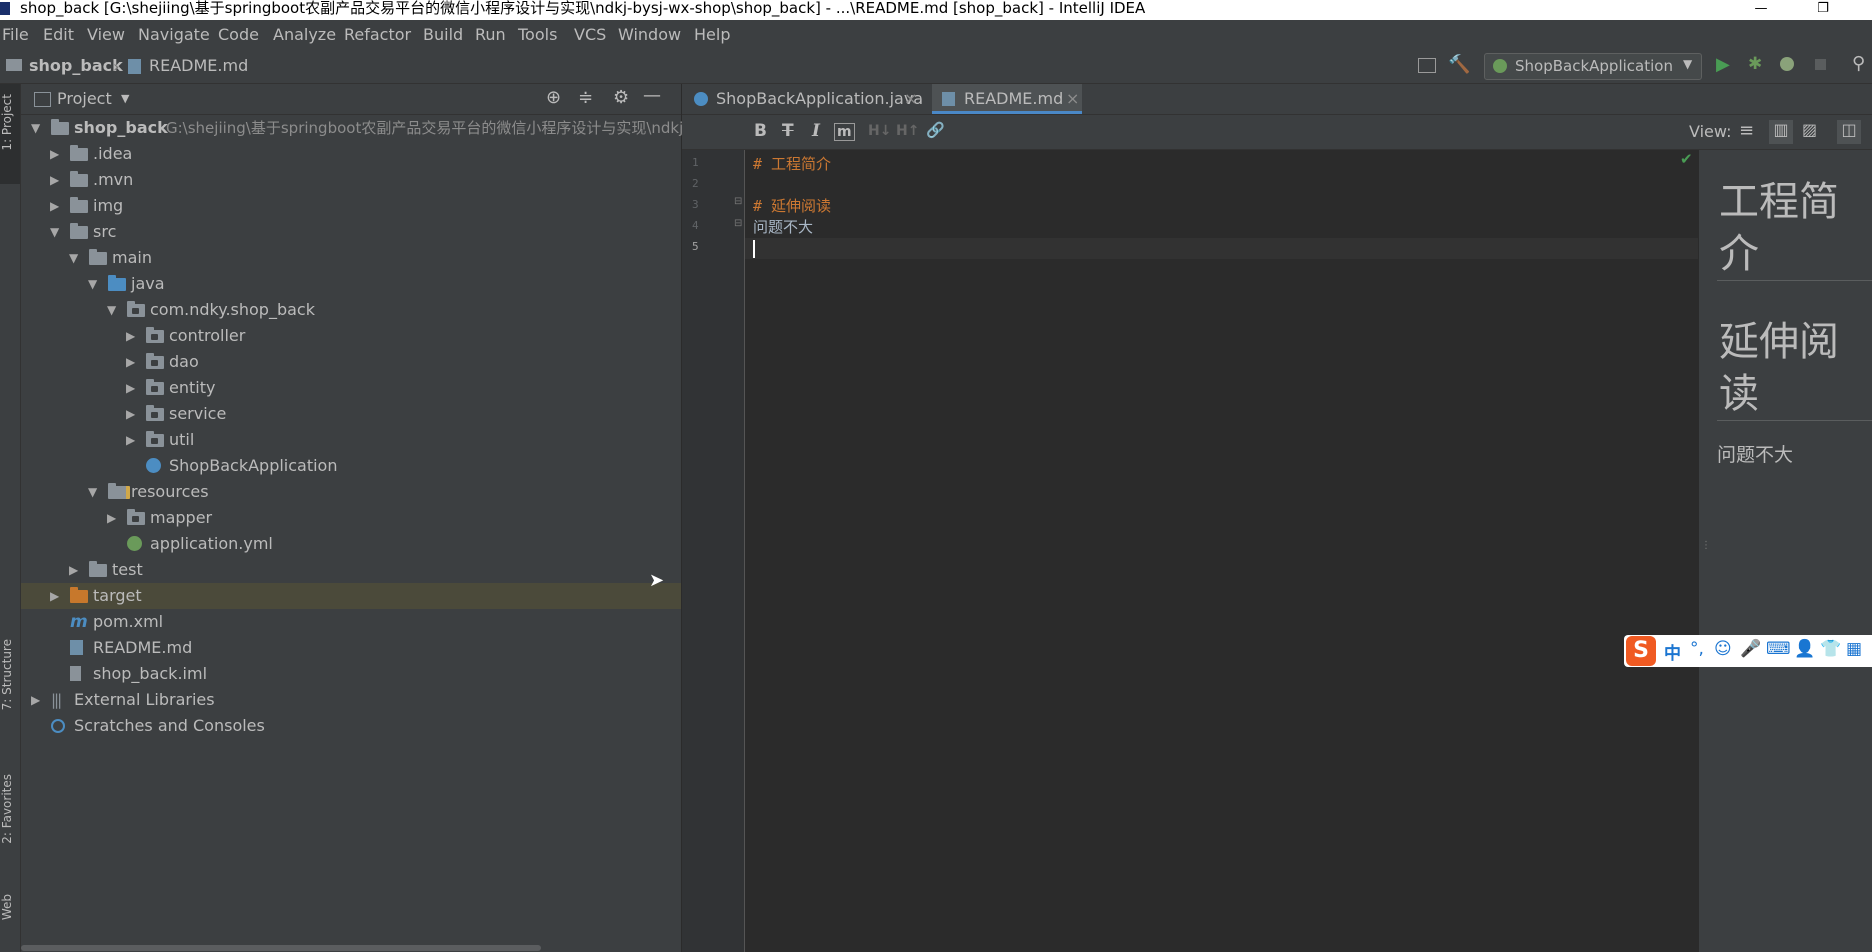  Describe the element at coordinates (443, 34) in the screenshot. I see `menu-build: Build` at that location.